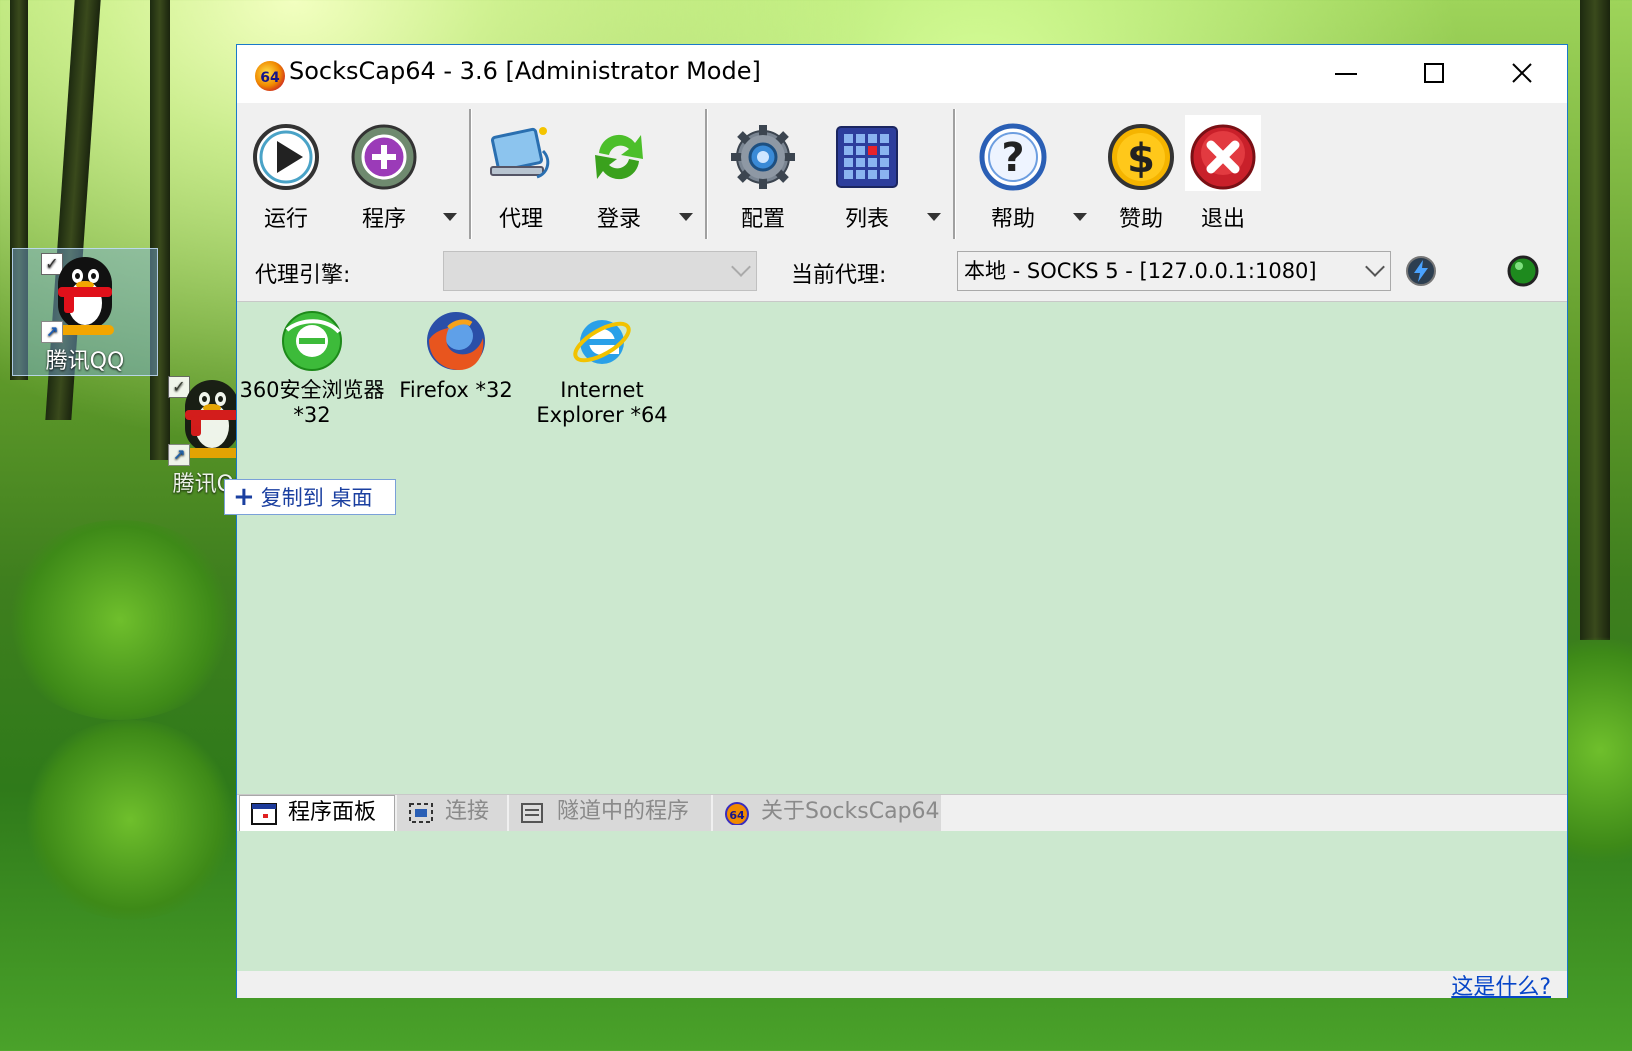  I want to click on svg-text: 64, so click(737, 815).